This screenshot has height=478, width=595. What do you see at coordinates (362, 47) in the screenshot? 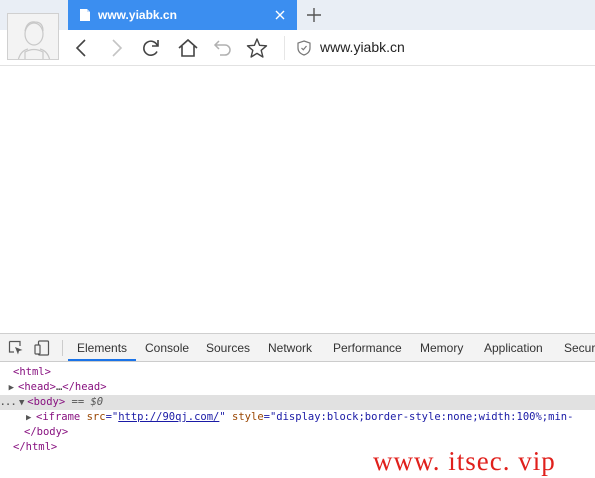
I see `address-bar-url: www.yiabk.cn` at bounding box center [362, 47].